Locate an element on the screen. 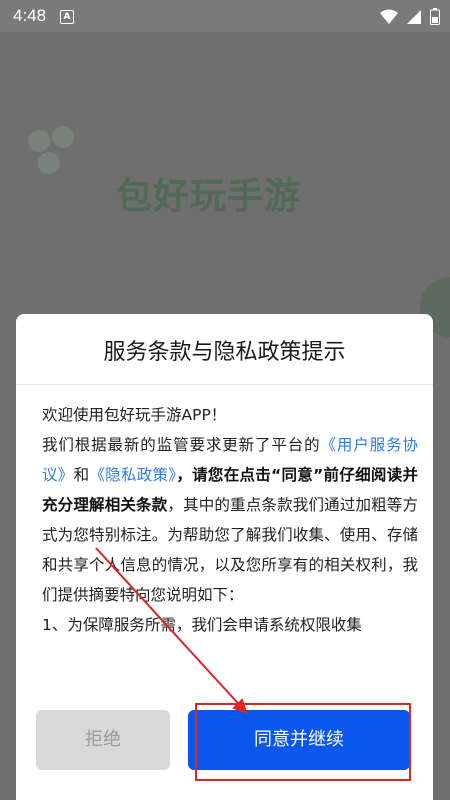 The width and height of the screenshot is (450, 800). privacy-policy-link: 《隐私政策》 is located at coordinates (132, 475).